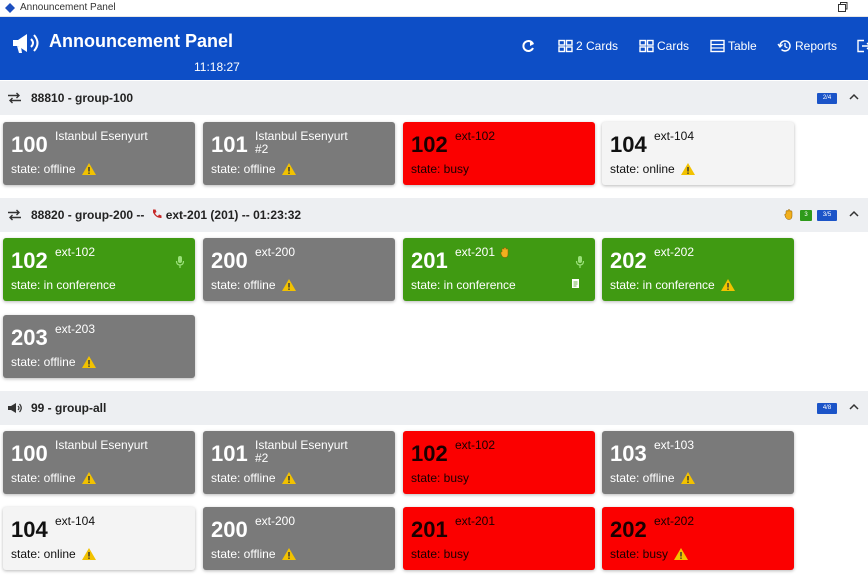 Image resolution: width=868 pixels, height=580 pixels. Describe the element at coordinates (429, 260) in the screenshot. I see `extension-number: 201` at that location.